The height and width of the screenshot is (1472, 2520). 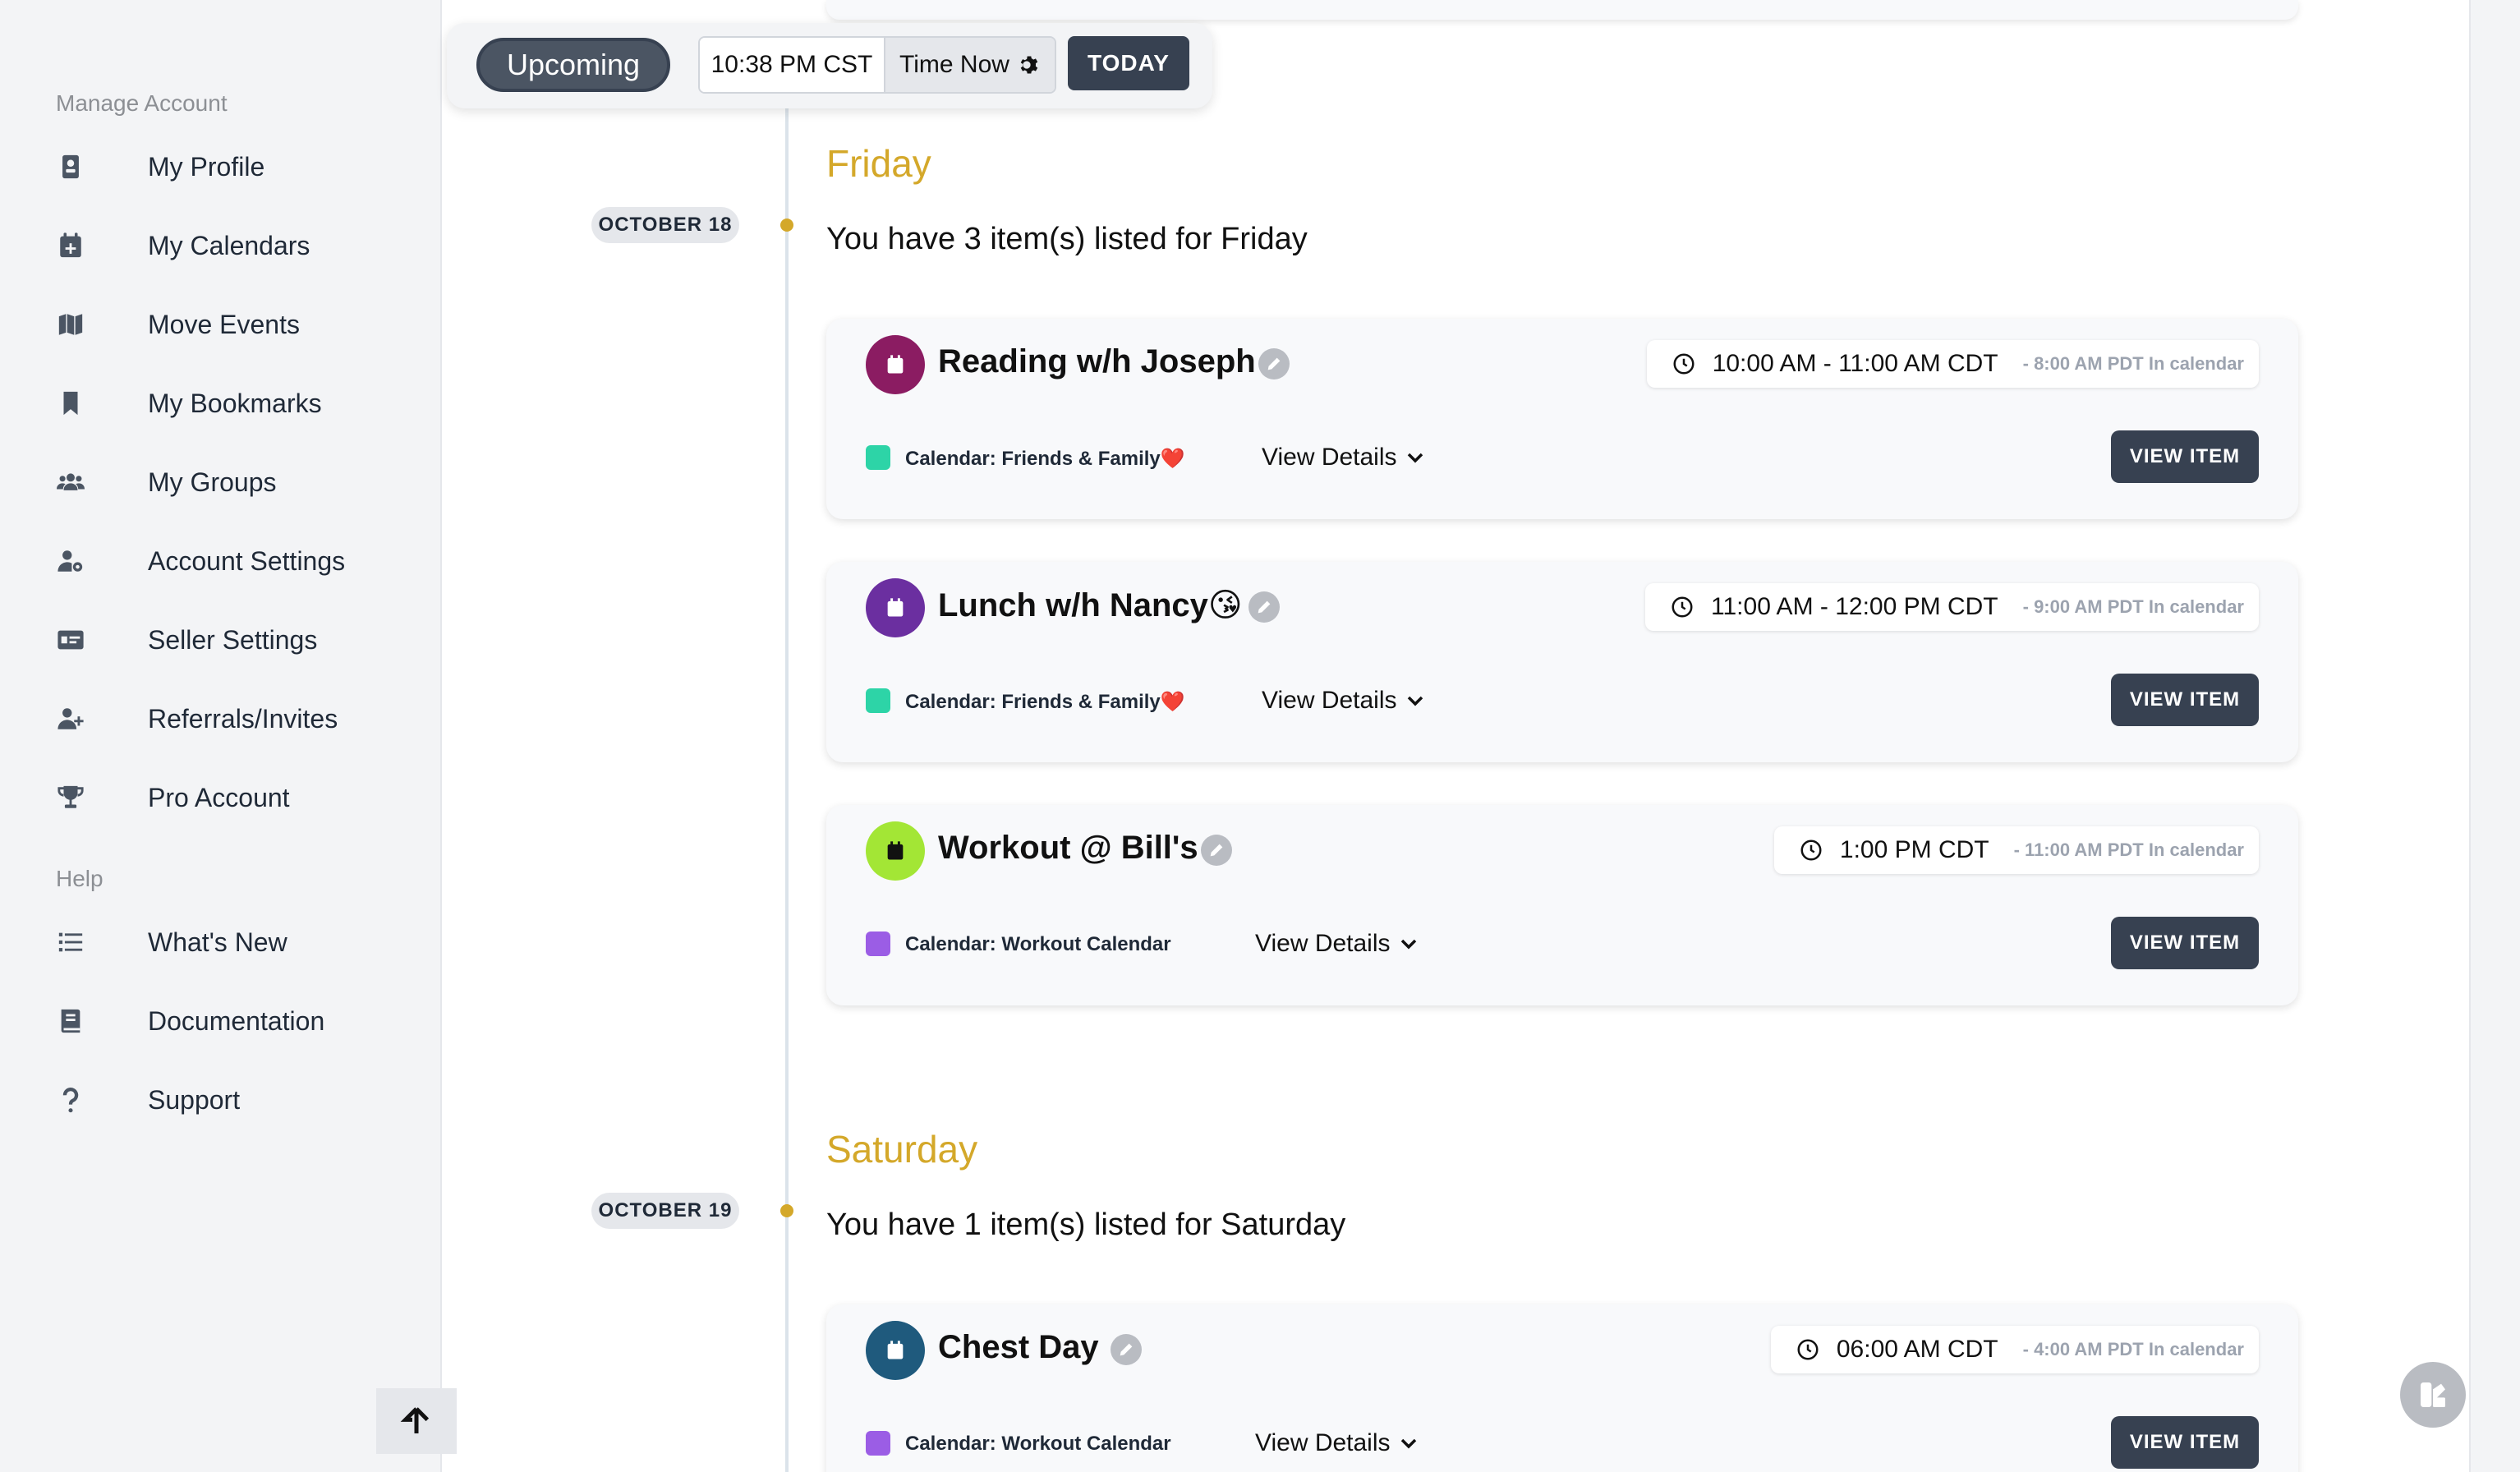 I want to click on sidebar-item-my-groups: My Groups, so click(x=221, y=482).